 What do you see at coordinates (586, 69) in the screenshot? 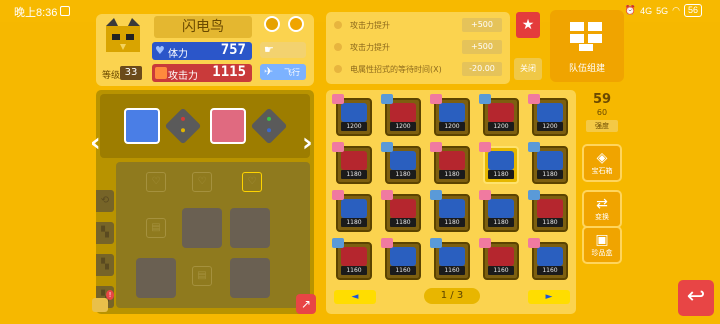
I see `team-build-label: 队伍组建` at bounding box center [586, 69].